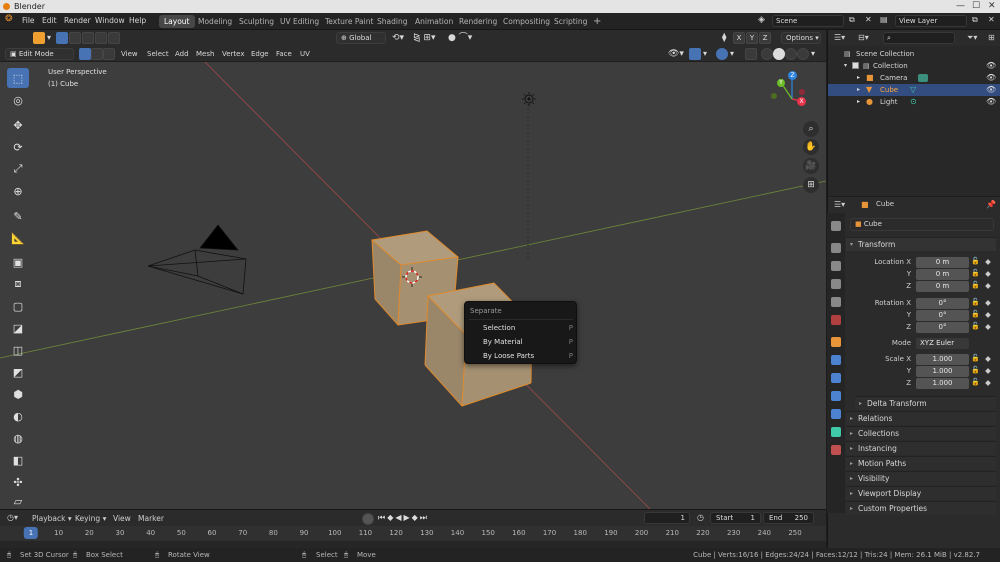 The image size is (1000, 562). What do you see at coordinates (858, 78) in the screenshot?
I see `expand-camera-icon: ▸` at bounding box center [858, 78].